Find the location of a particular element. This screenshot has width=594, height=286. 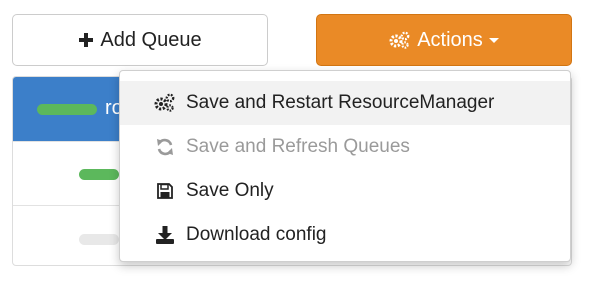

menu-item-save-refresh: Save and Refresh Queues is located at coordinates (345, 147).